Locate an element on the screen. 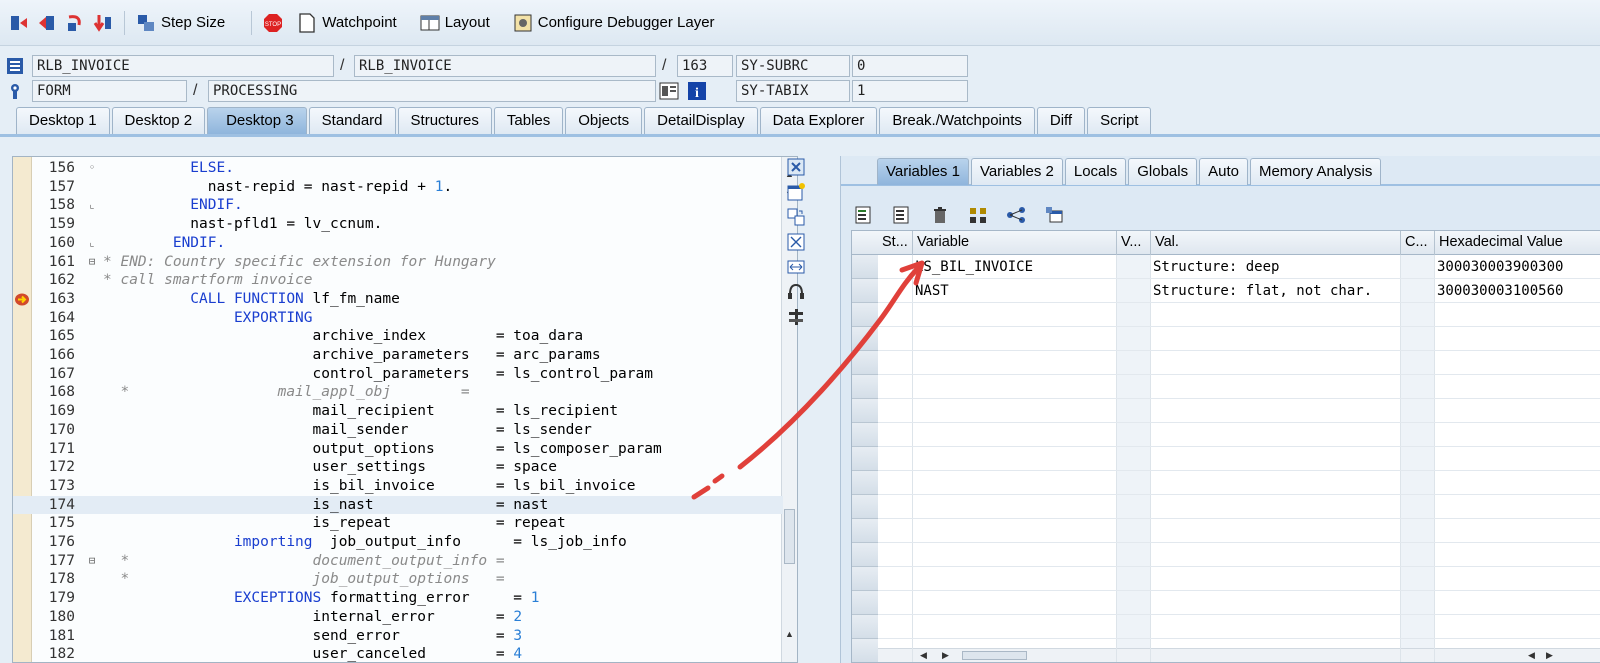 The width and height of the screenshot is (1600, 663). resize-horizontal-icon is located at coordinates (796, 267).